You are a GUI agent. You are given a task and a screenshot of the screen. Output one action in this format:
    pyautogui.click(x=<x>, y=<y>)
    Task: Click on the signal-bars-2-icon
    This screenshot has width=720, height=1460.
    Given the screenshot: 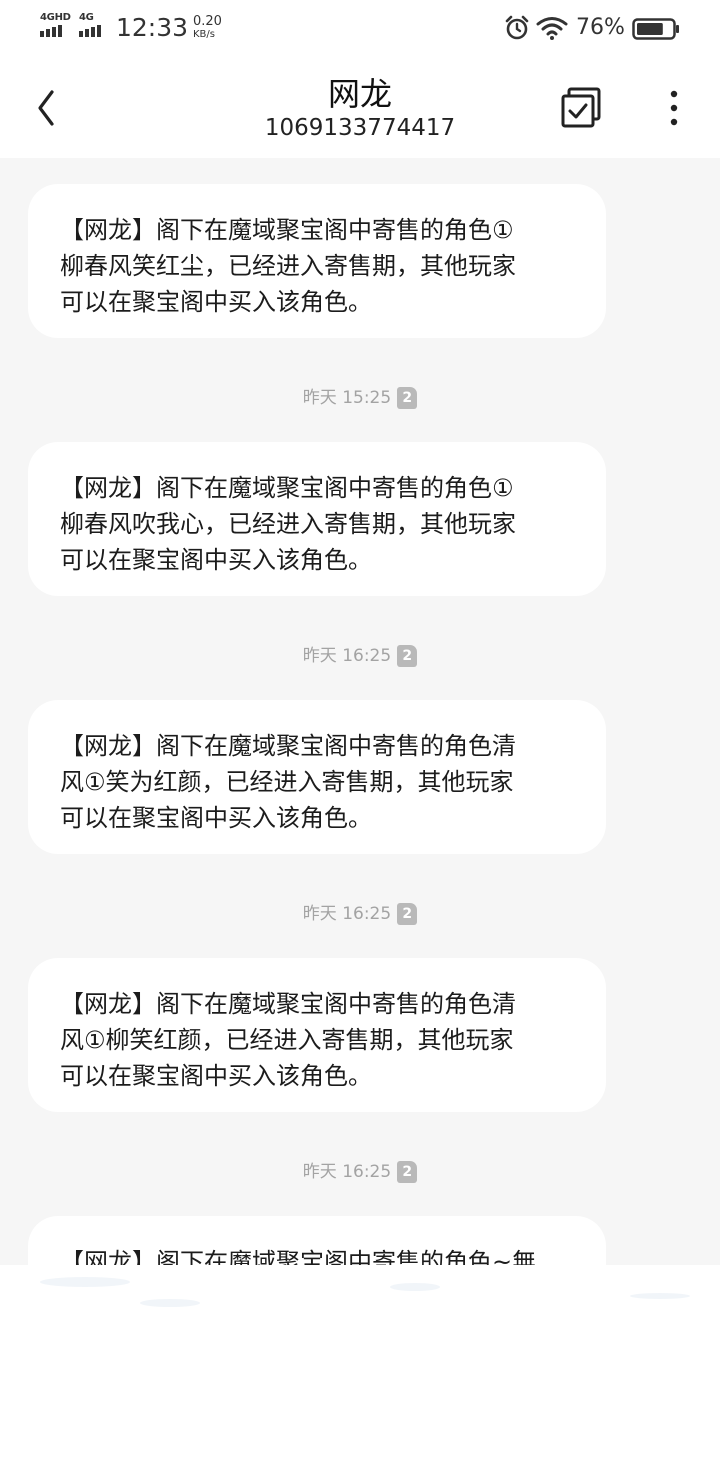 What is the action you would take?
    pyautogui.click(x=90, y=31)
    